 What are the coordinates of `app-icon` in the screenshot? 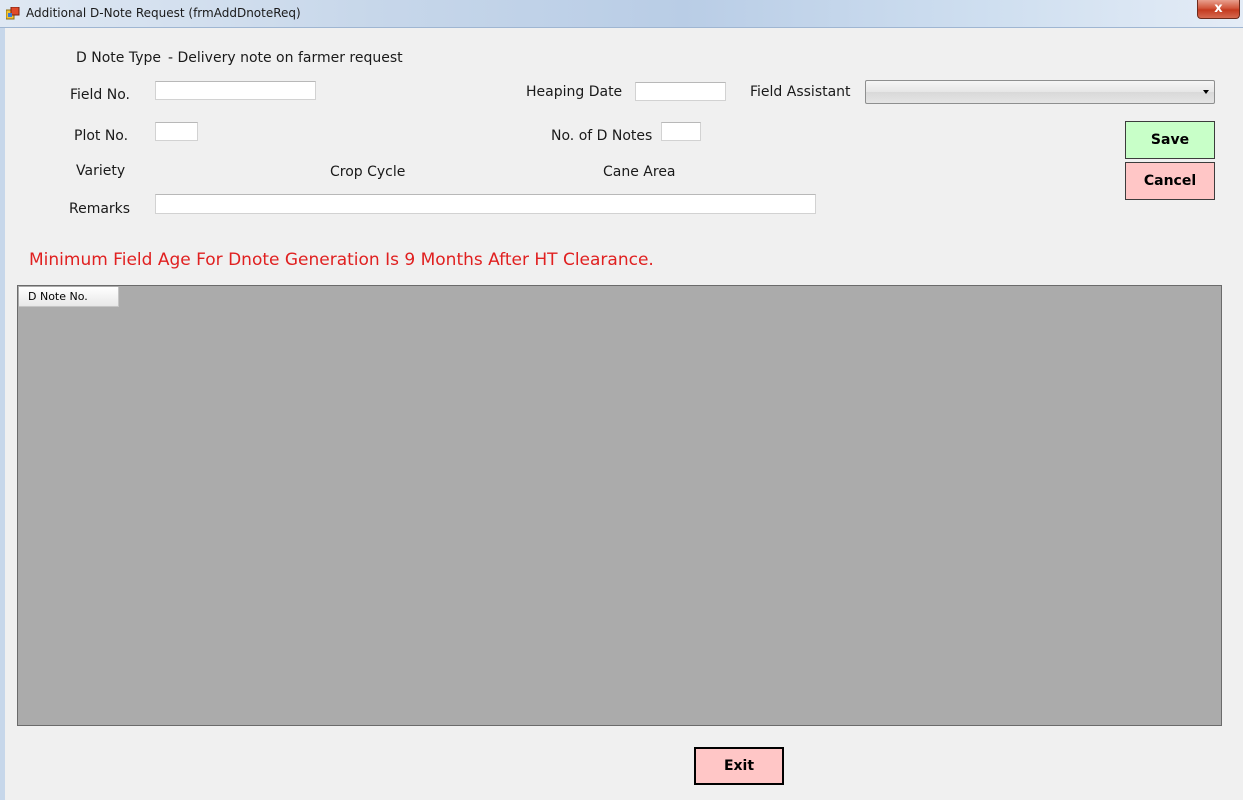 It's located at (13, 13).